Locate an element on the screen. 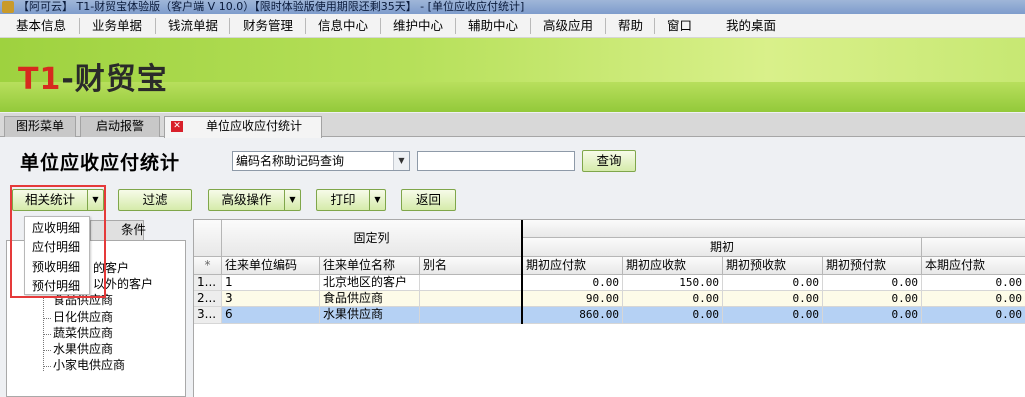  menu-item-prepaid-detail: 预付明细 is located at coordinates (56, 286).